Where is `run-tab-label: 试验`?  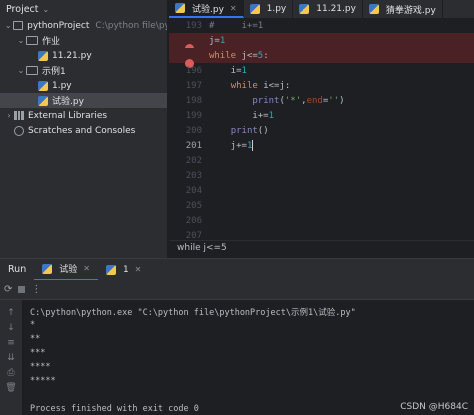
run-tab-label: 试验 is located at coordinates (68, 270).